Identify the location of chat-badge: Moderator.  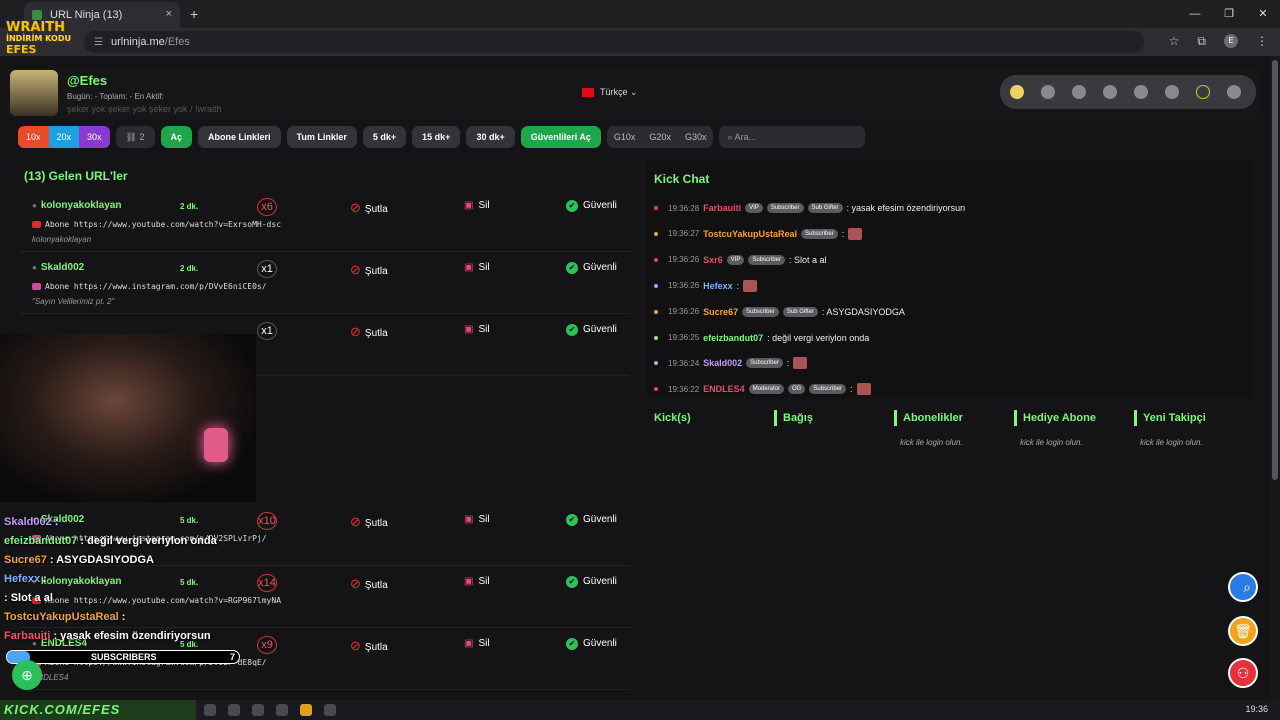
(766, 389).